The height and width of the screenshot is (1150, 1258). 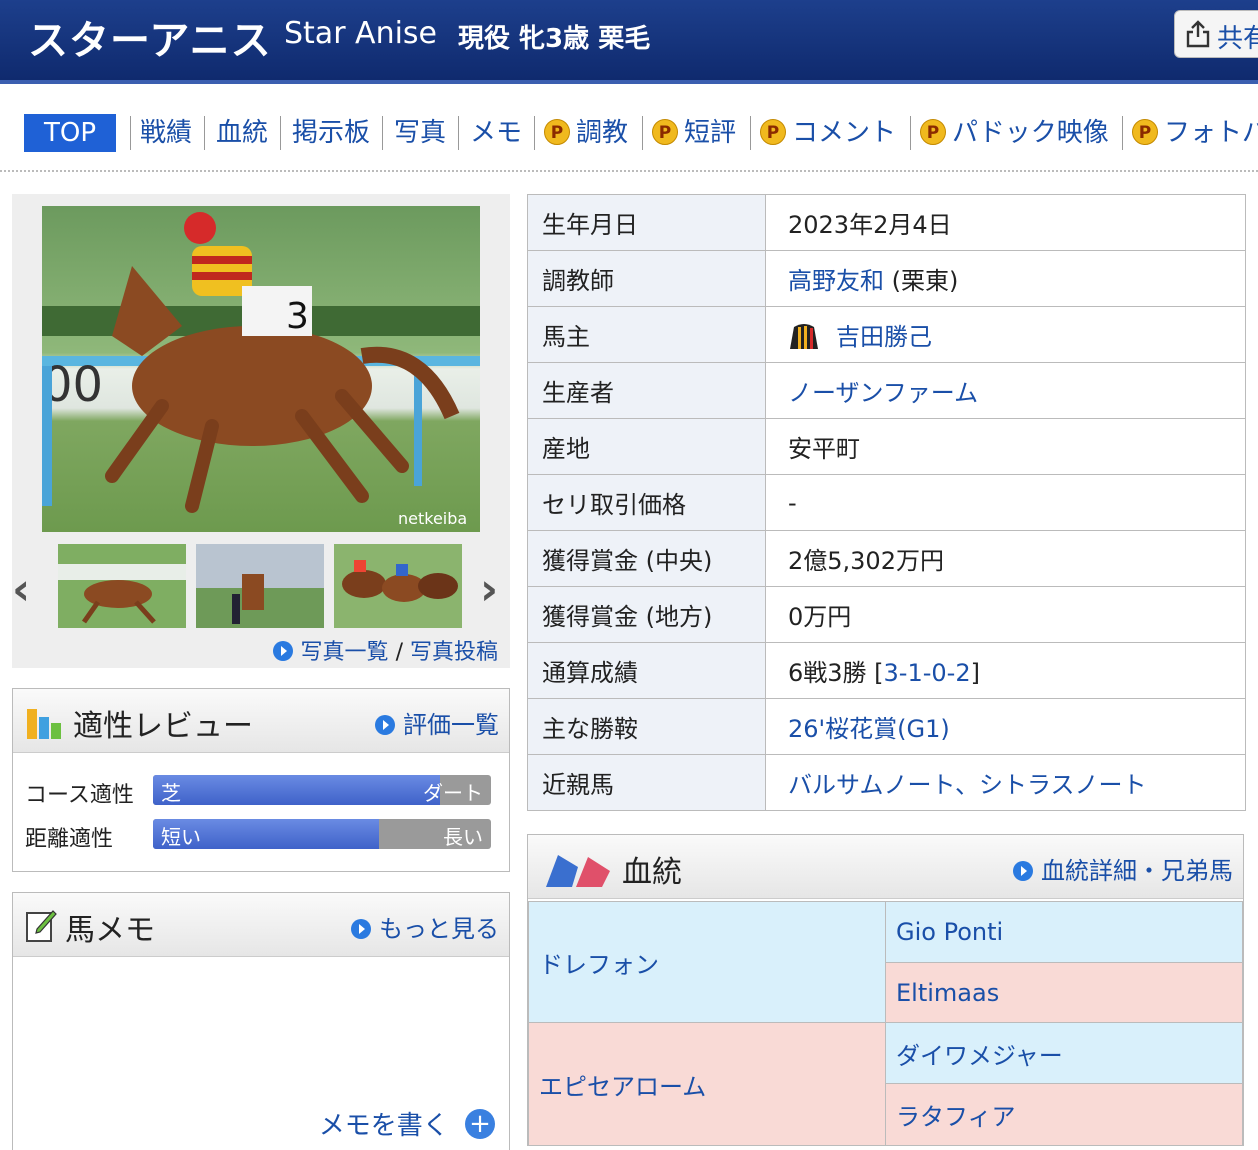 What do you see at coordinates (1005, 222) in the screenshot?
I see `profile-value: 2023年2月4日` at bounding box center [1005, 222].